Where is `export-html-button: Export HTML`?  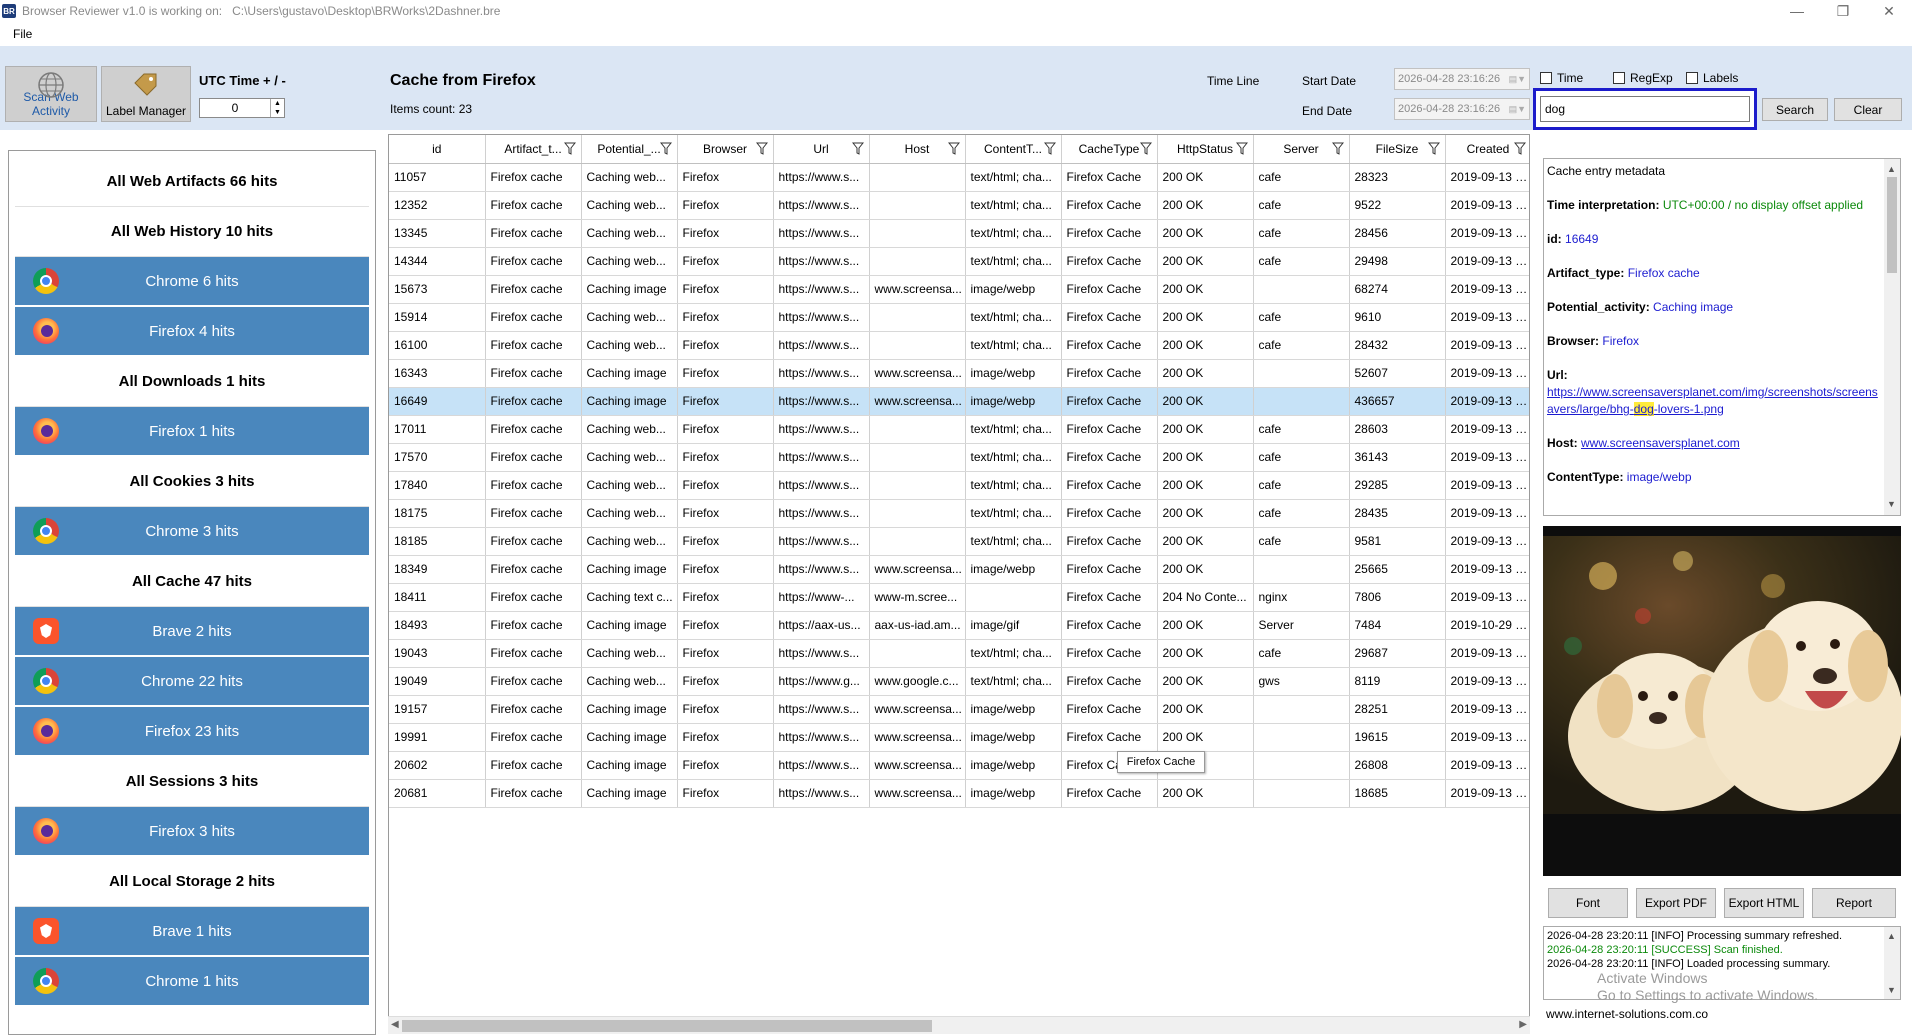
export-html-button: Export HTML is located at coordinates (1764, 903).